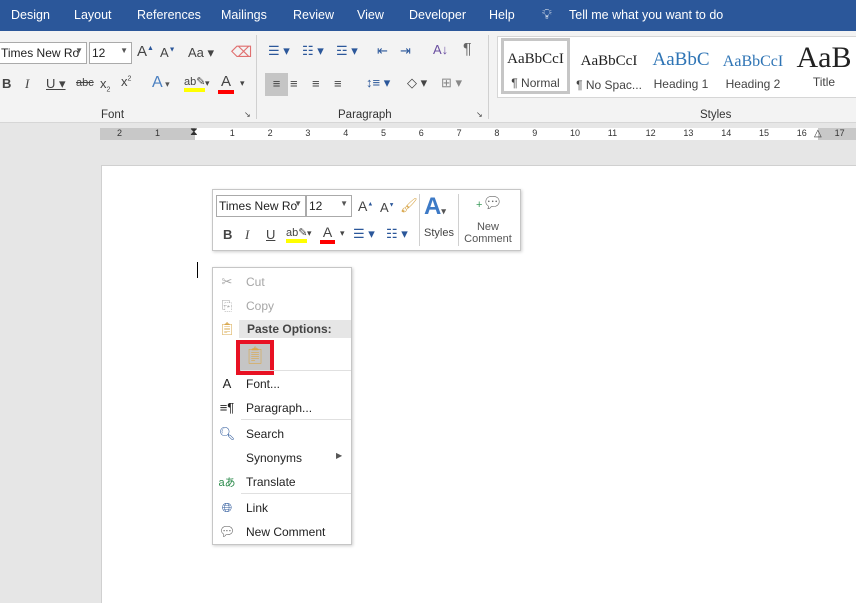 This screenshot has width=856, height=603. Describe the element at coordinates (241, 52) in the screenshot. I see `clear-formatting-icon: ⌫` at that location.